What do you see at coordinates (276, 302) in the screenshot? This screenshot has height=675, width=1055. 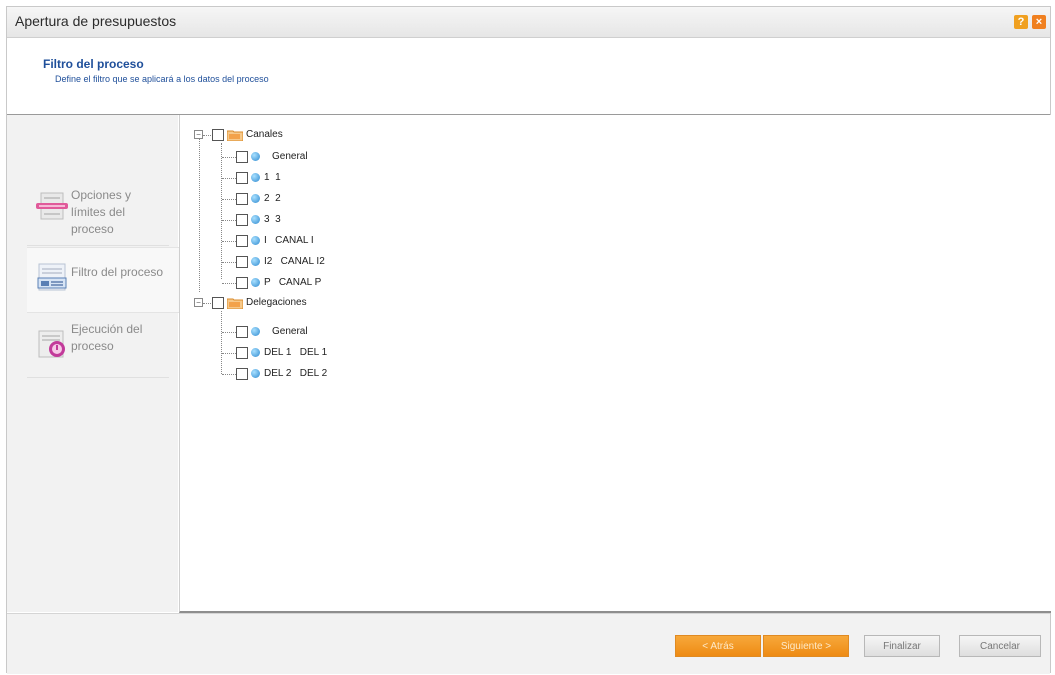 I see `tree-group-label: Delegaciones` at bounding box center [276, 302].